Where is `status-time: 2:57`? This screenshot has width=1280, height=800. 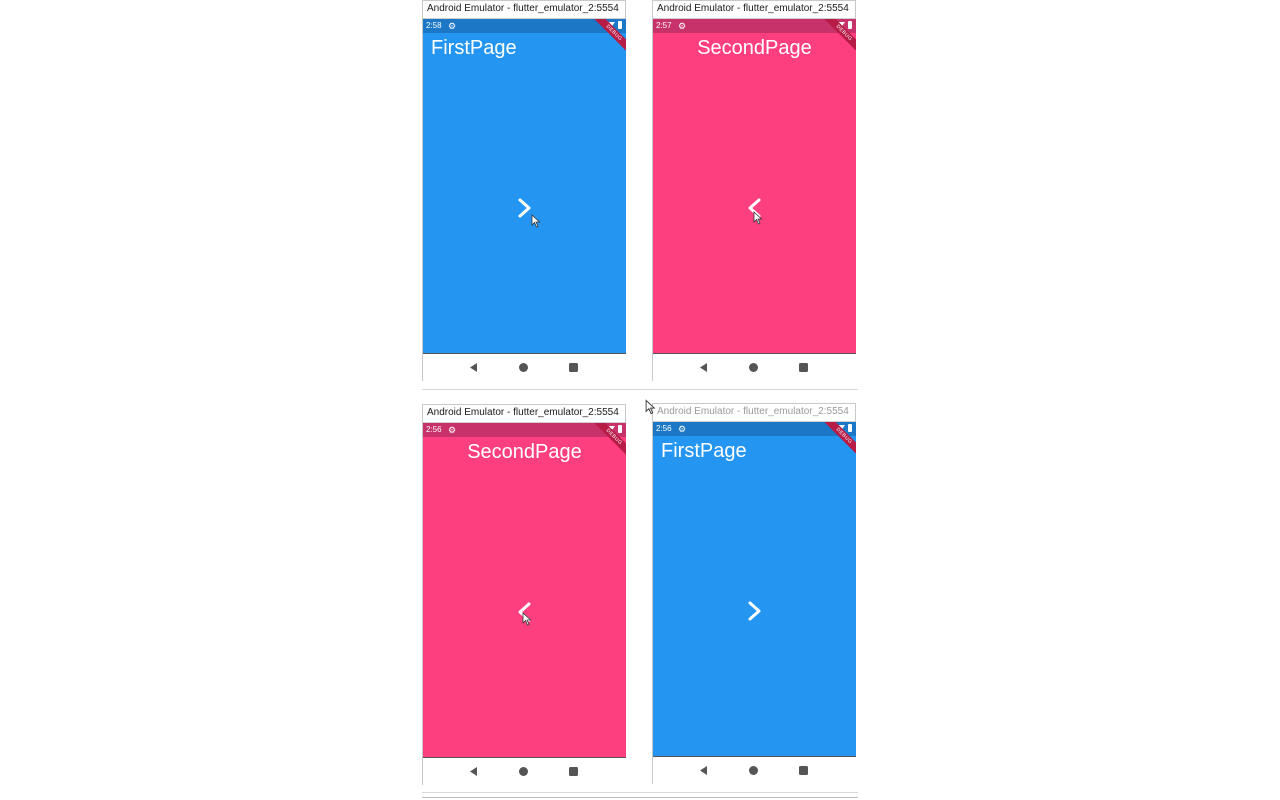
status-time: 2:57 is located at coordinates (664, 25).